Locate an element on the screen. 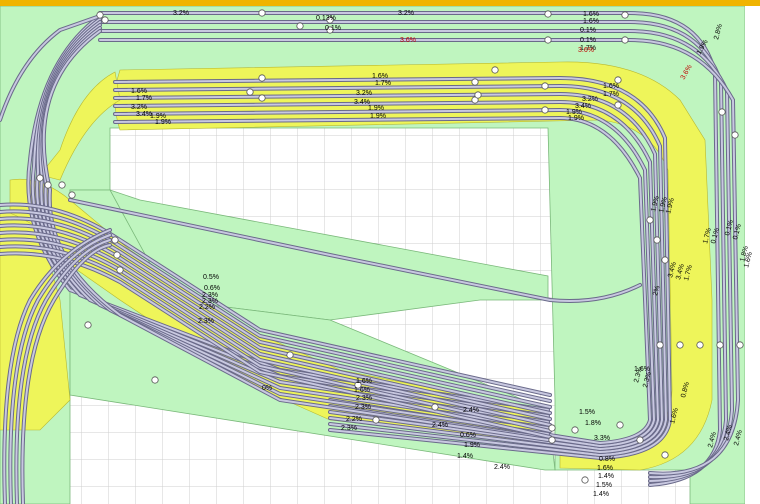 Image resolution: width=760 pixels, height=504 pixels. grade-label: 0.8% is located at coordinates (607, 459).